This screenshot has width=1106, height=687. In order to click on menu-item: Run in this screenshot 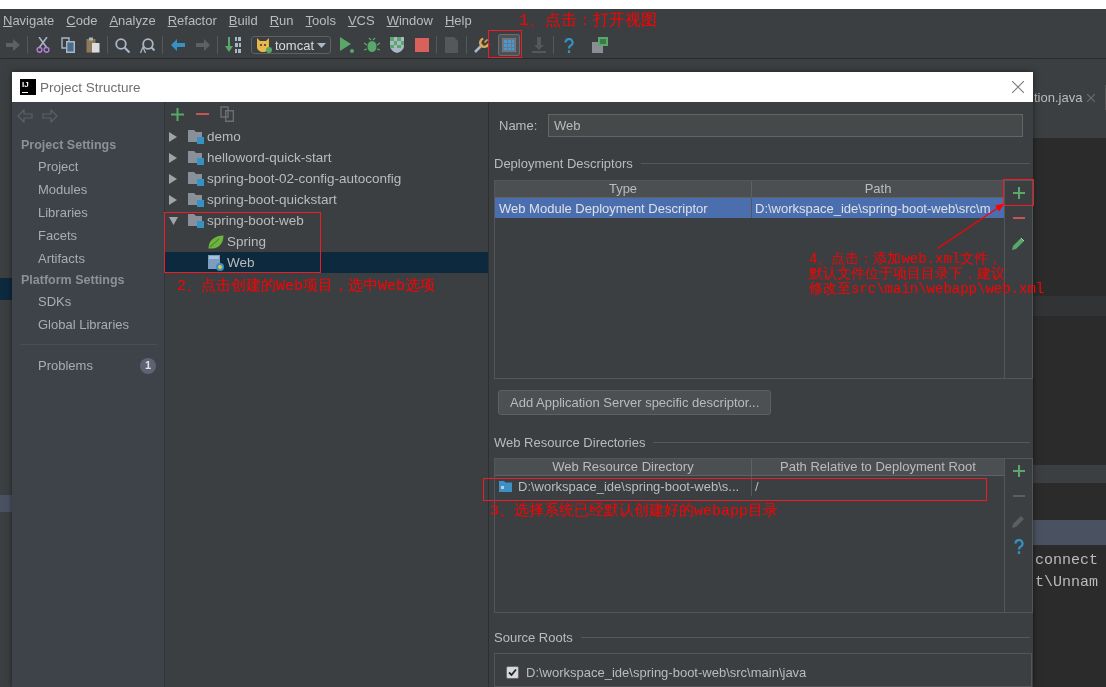, I will do `click(281, 20)`.